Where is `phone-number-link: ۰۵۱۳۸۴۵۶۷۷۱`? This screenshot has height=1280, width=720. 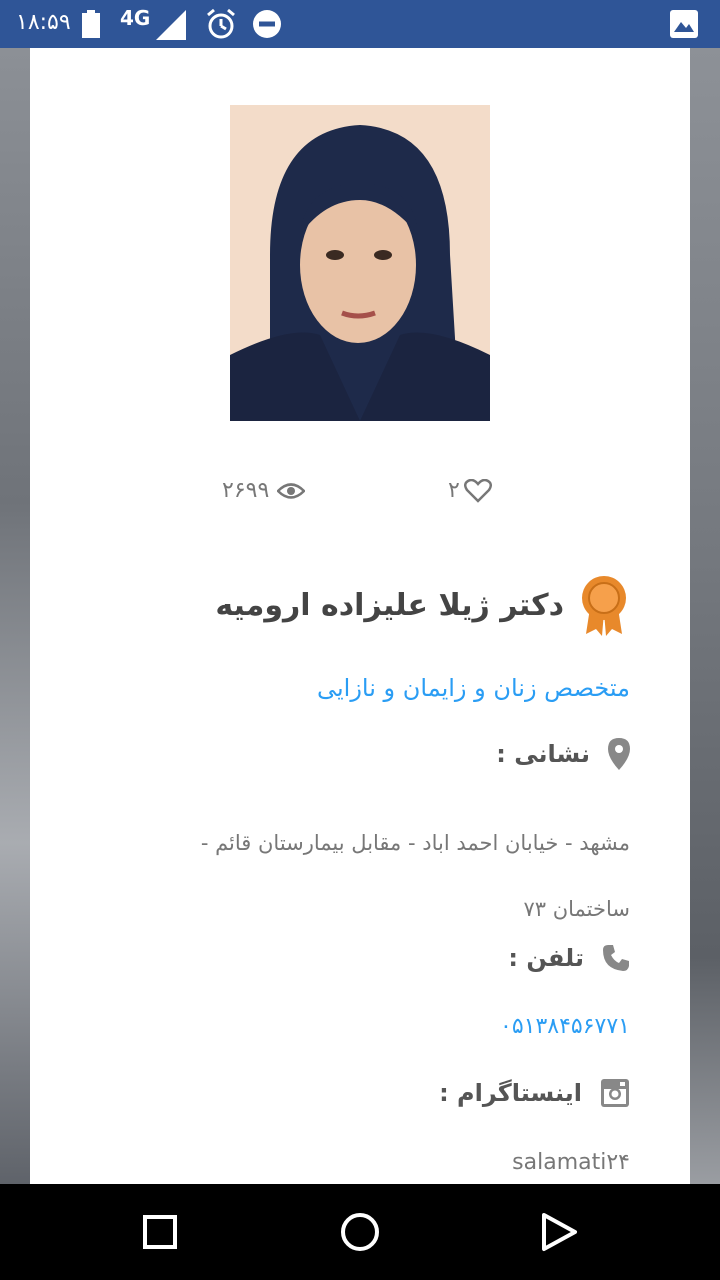 phone-number-link: ۰۵۱۳۸۴۵۶۷۷۱ is located at coordinates (565, 1026).